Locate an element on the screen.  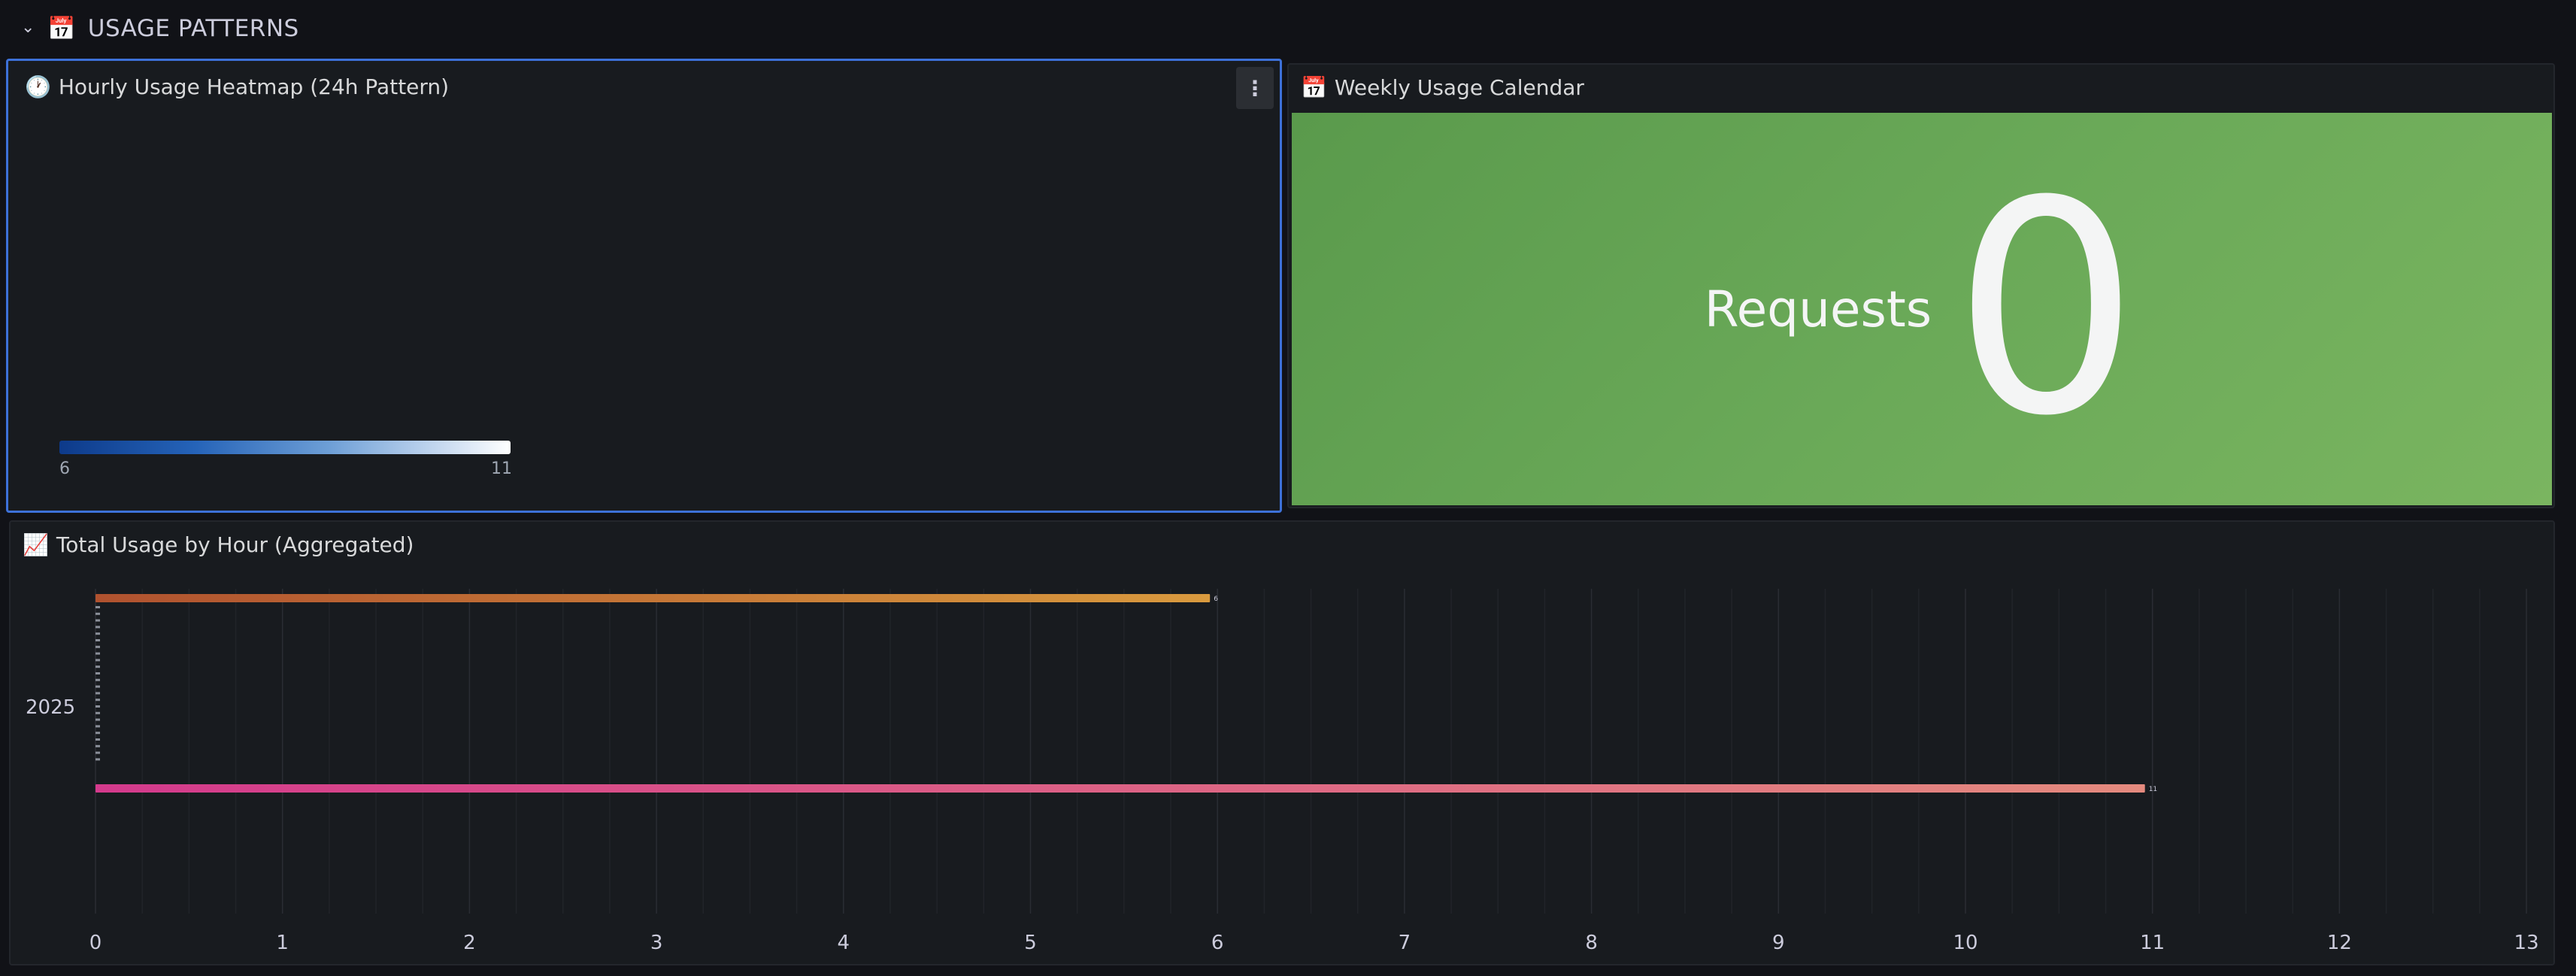
y-category-label: 2025 is located at coordinates (50, 707).